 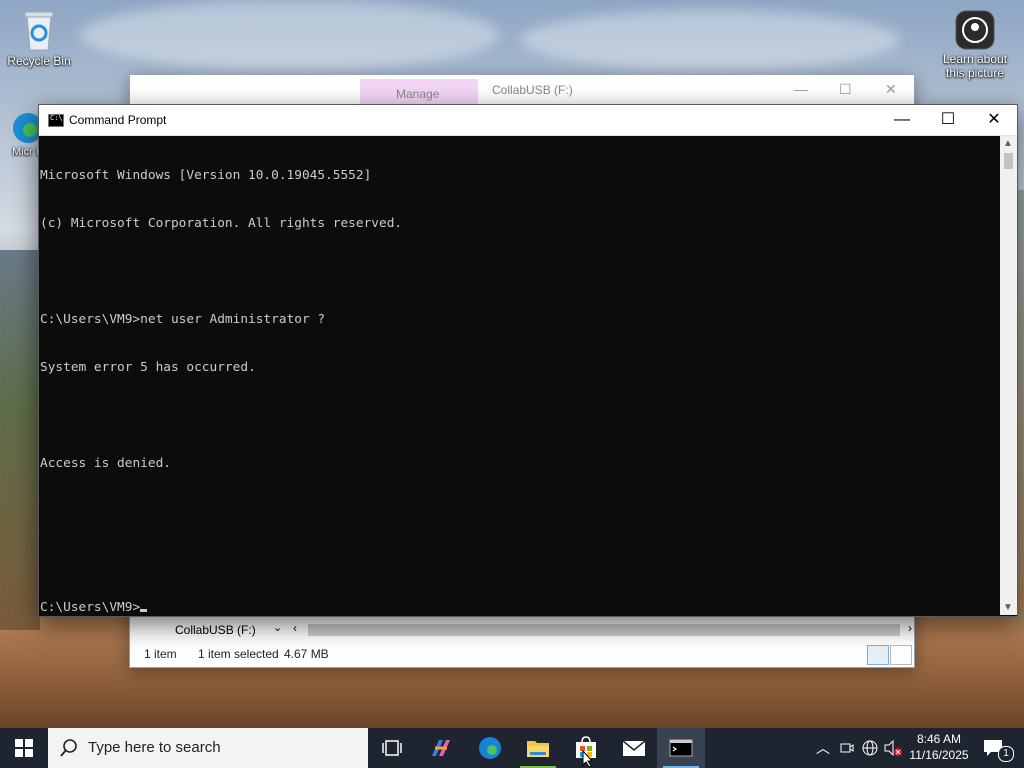 I want to click on scroll-up-icon: ▲, so click(x=1008, y=143).